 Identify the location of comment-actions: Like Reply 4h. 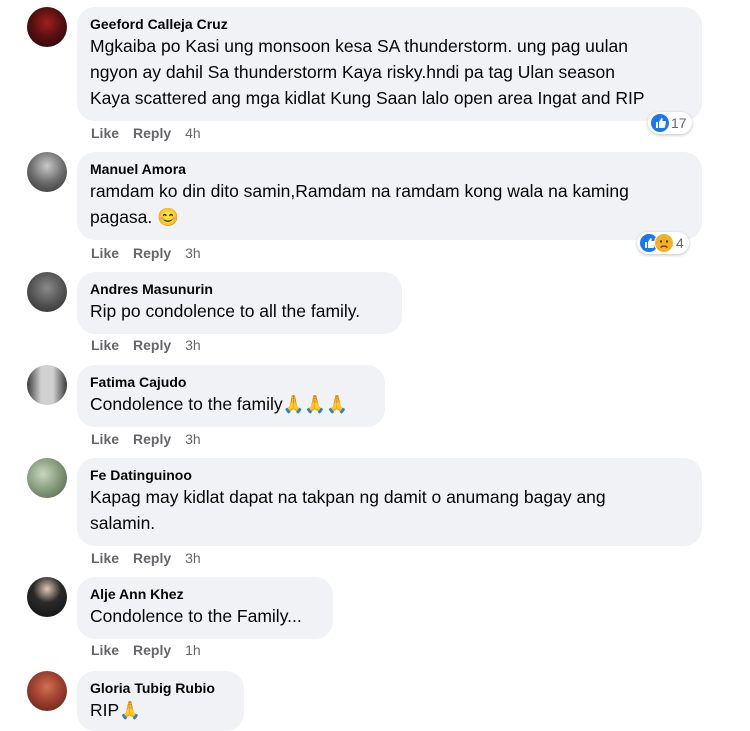
(146, 133).